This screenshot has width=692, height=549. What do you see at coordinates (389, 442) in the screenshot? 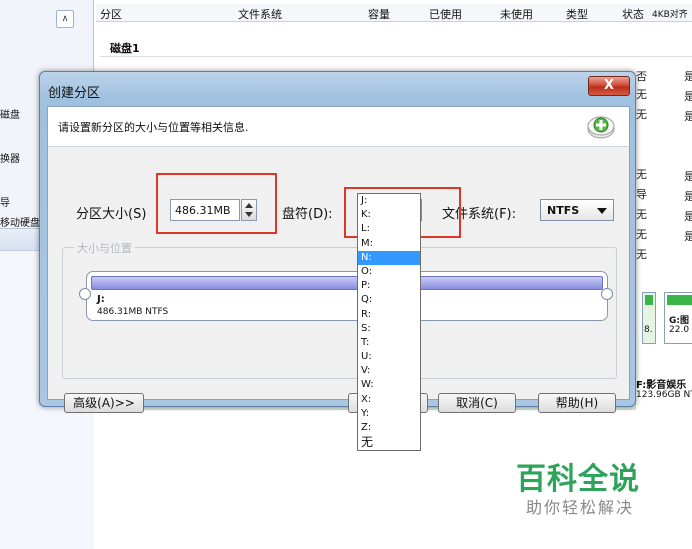
I see `drive-option: 无` at bounding box center [389, 442].